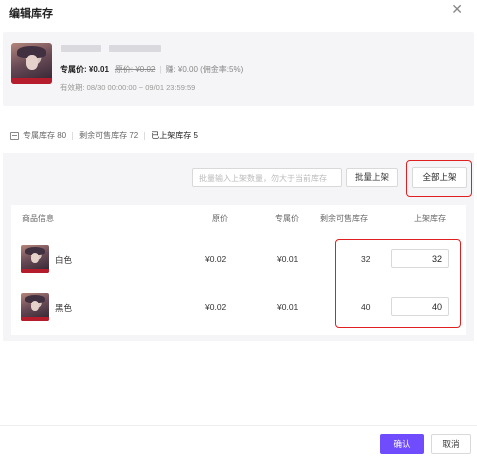 The height and width of the screenshot is (457, 477). Describe the element at coordinates (238, 425) in the screenshot. I see `footer-divider` at that location.